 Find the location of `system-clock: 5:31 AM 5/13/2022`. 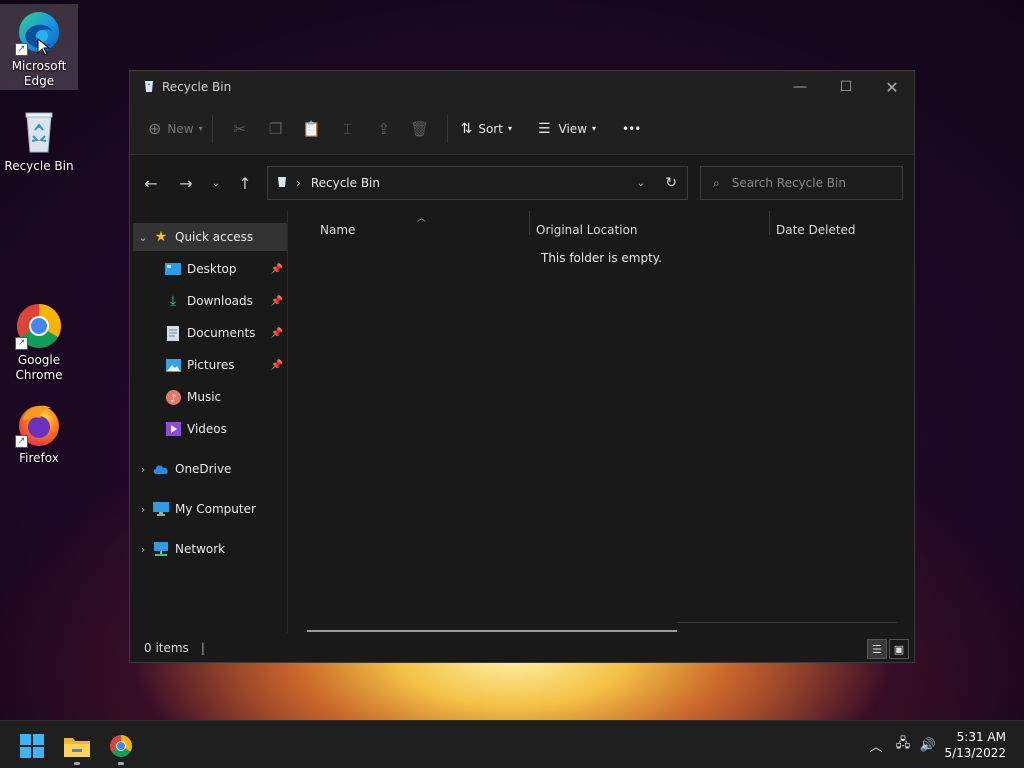

system-clock: 5:31 AM 5/13/2022 is located at coordinates (975, 745).